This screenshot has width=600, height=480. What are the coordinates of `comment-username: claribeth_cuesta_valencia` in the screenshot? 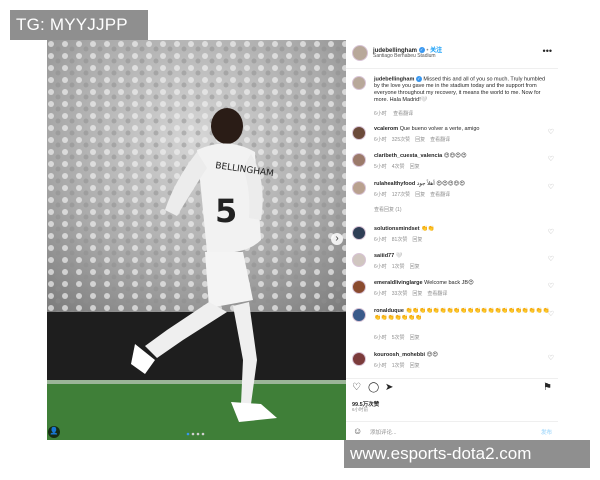 It's located at (408, 156).